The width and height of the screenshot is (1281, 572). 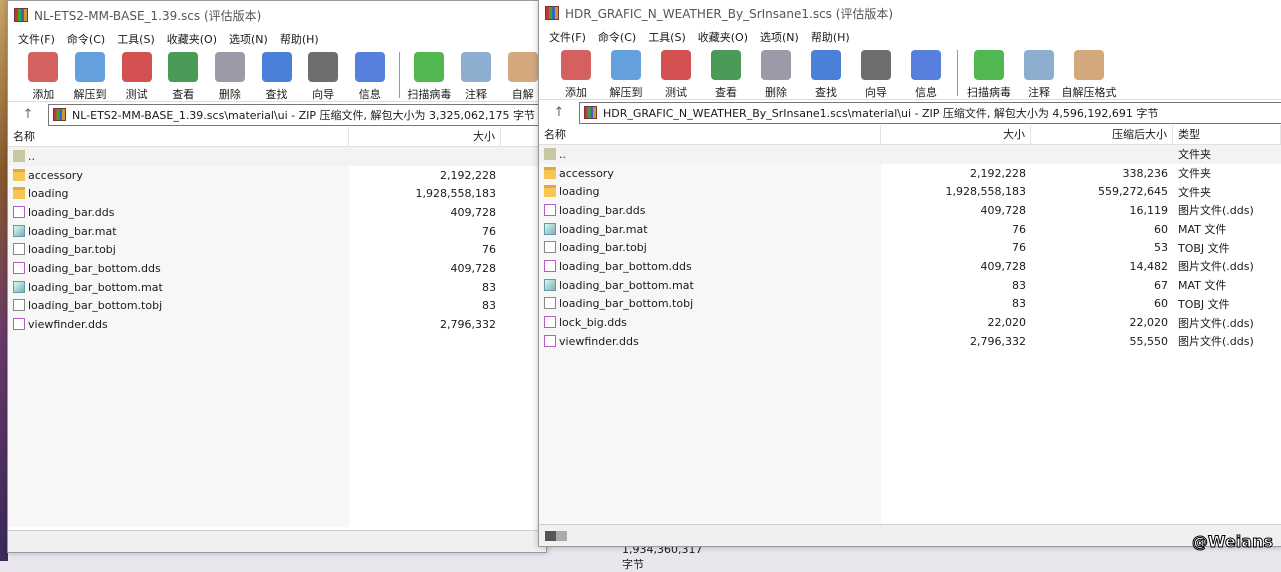 I want to click on table-row: viewfinder.dds 2,796,332, so click(x=277, y=324).